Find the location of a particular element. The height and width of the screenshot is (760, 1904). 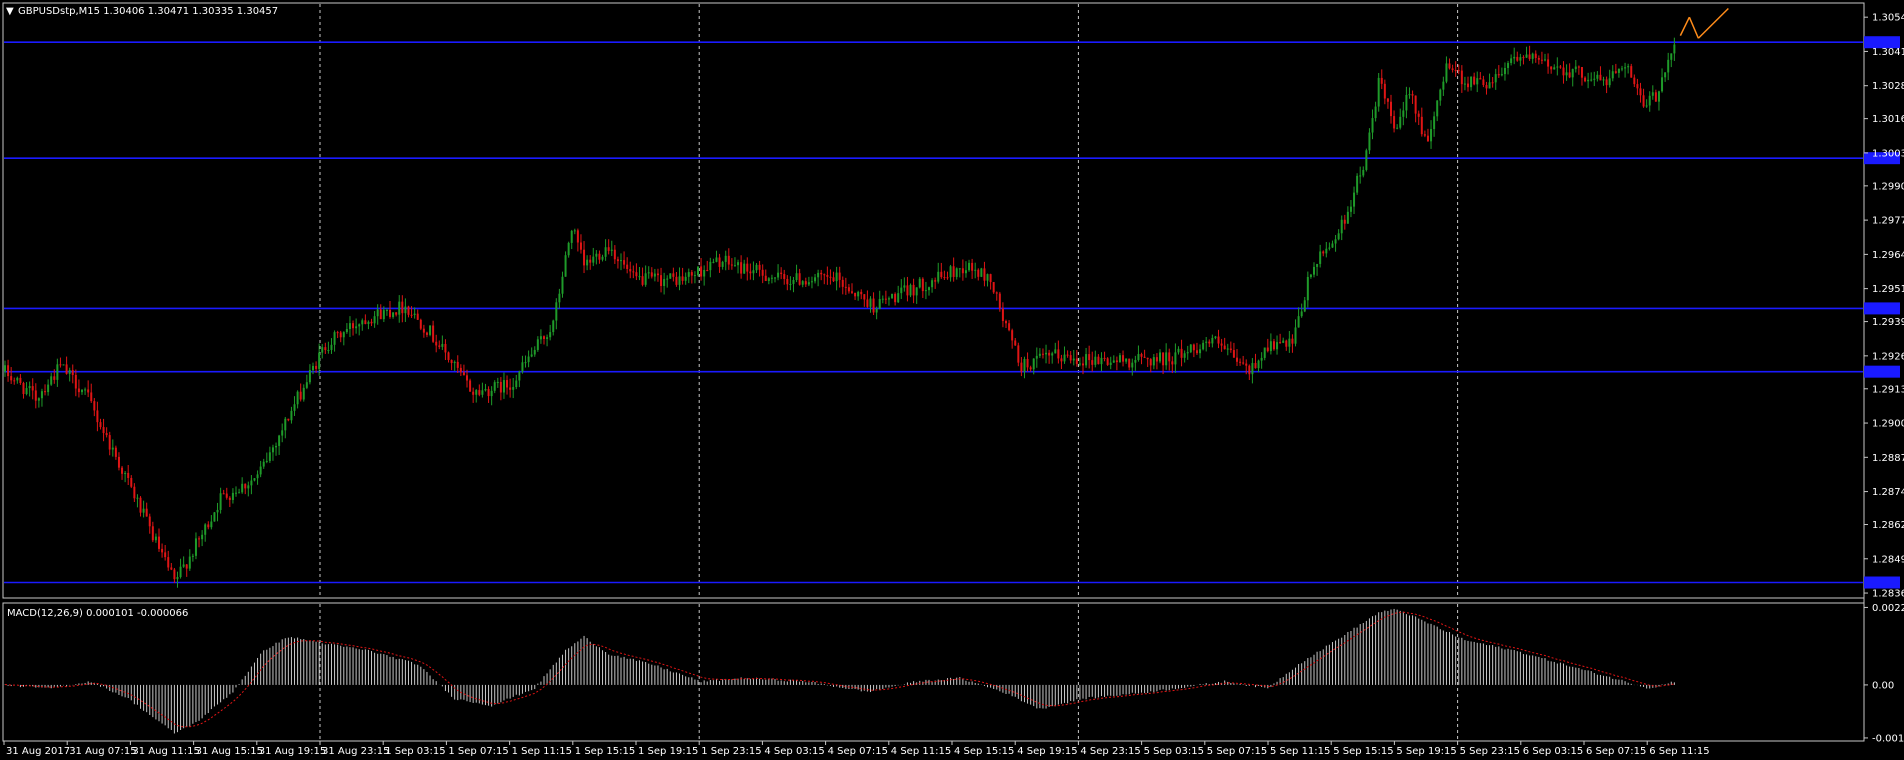

time-label: 31 Aug 2017 is located at coordinates (38, 751).